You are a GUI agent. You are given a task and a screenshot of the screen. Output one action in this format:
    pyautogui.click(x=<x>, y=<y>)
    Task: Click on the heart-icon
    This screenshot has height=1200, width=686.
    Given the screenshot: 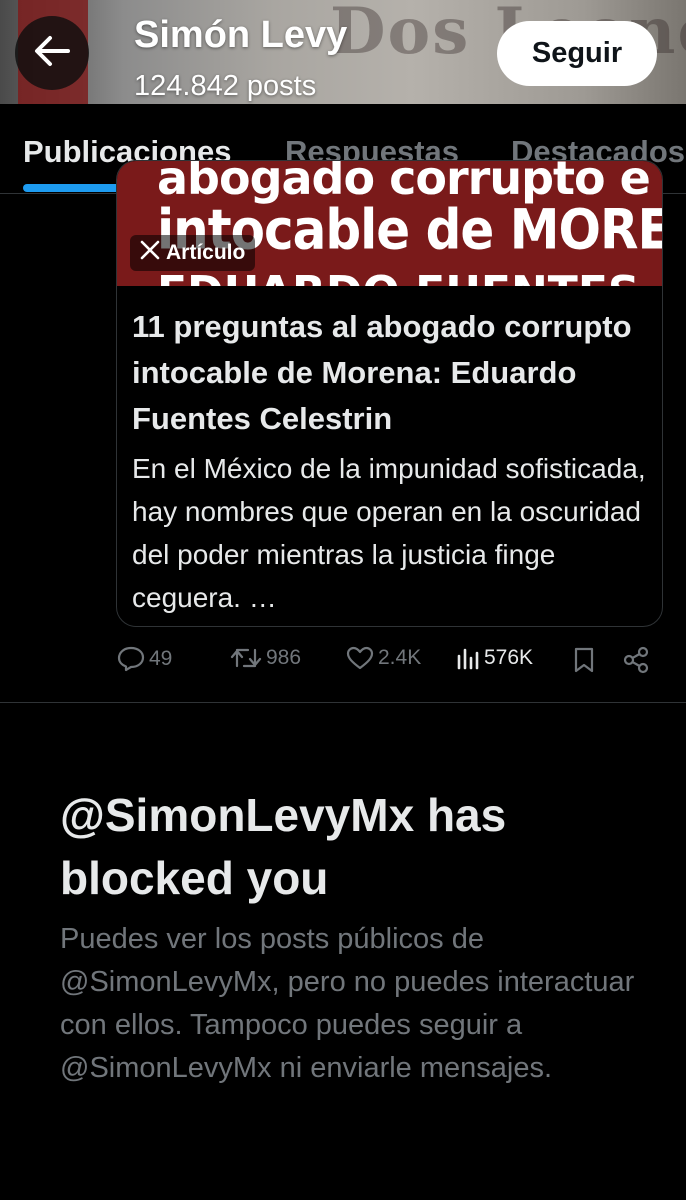 What is the action you would take?
    pyautogui.click(x=360, y=658)
    